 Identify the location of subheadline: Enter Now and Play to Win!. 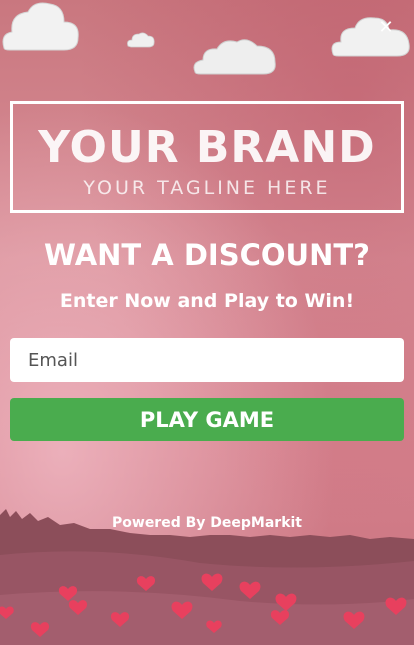
(207, 301).